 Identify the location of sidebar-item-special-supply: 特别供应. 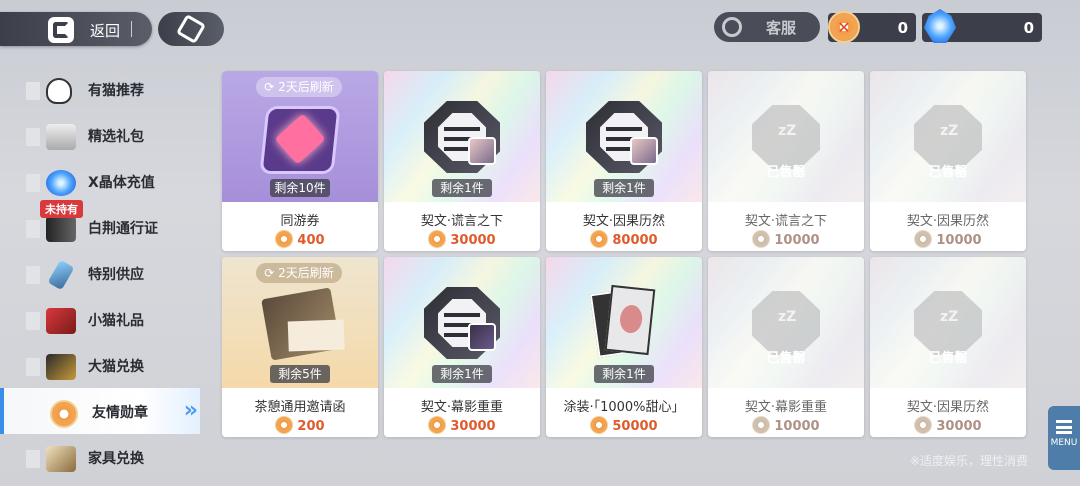
(100, 273).